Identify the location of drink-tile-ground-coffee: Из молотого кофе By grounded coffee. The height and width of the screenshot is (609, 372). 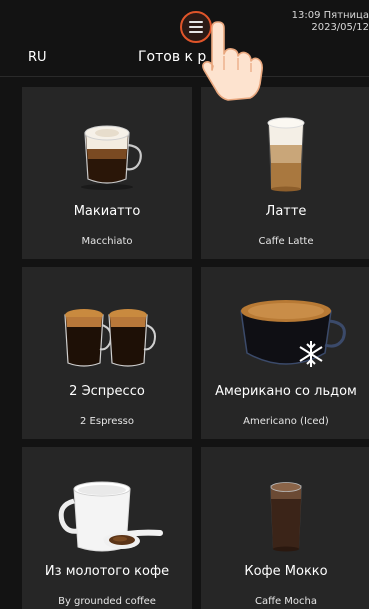
(107, 528).